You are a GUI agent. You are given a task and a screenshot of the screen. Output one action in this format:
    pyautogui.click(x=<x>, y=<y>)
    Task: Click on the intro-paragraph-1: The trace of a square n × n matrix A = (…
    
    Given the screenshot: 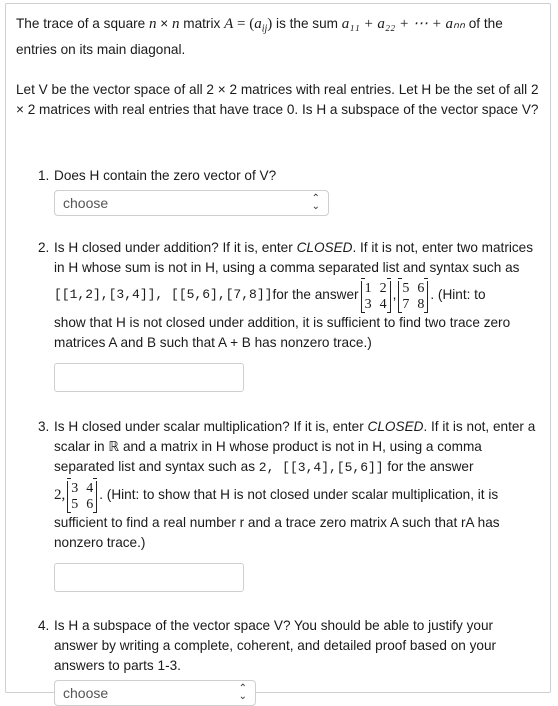 What is the action you would take?
    pyautogui.click(x=259, y=36)
    